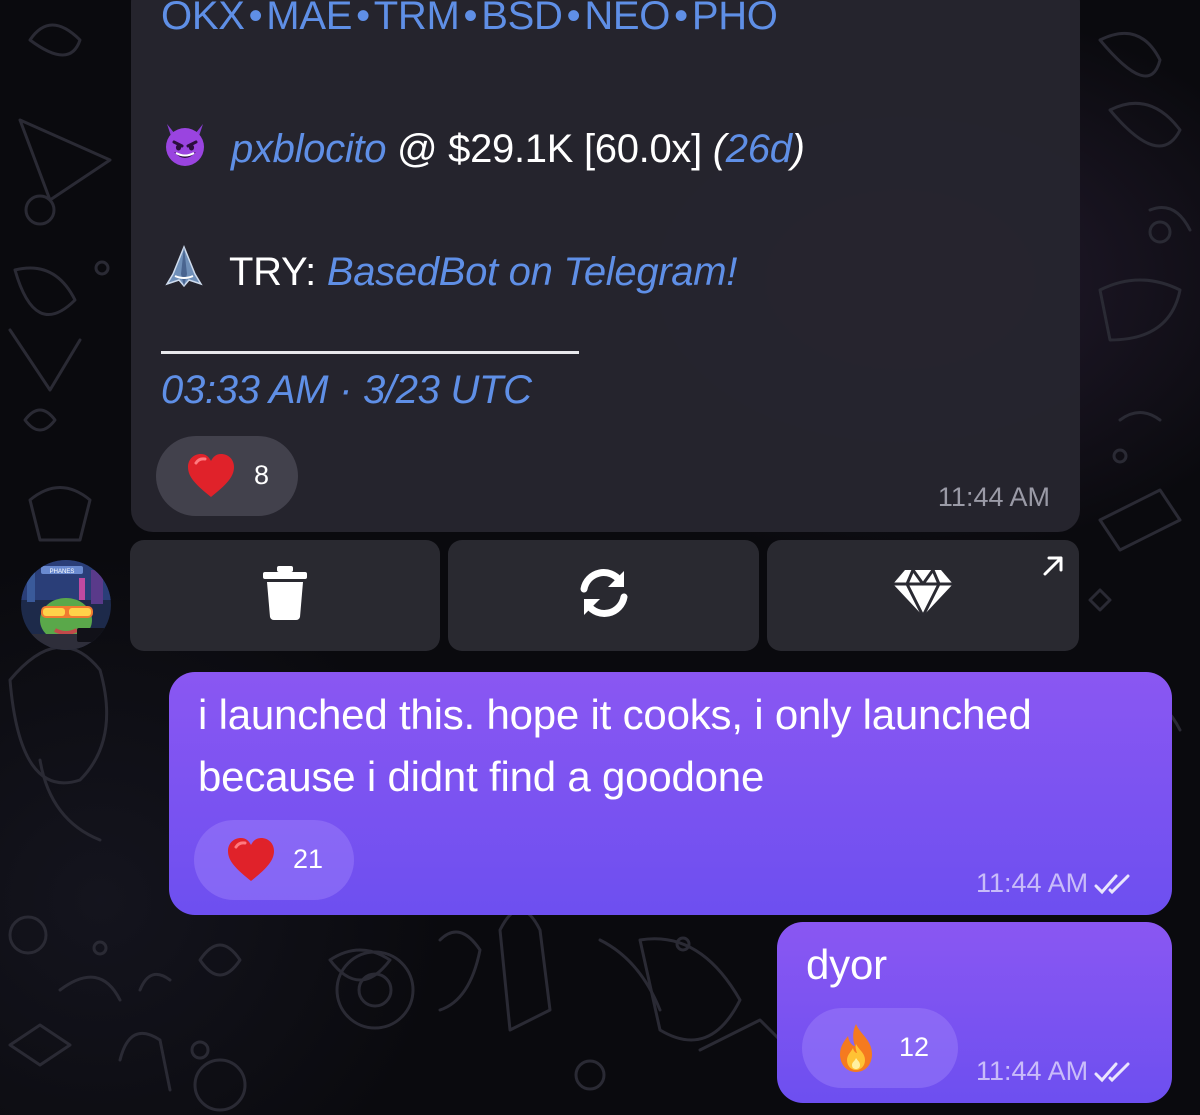 The height and width of the screenshot is (1115, 1200). I want to click on dev-age-close-paren: ), so click(798, 148).